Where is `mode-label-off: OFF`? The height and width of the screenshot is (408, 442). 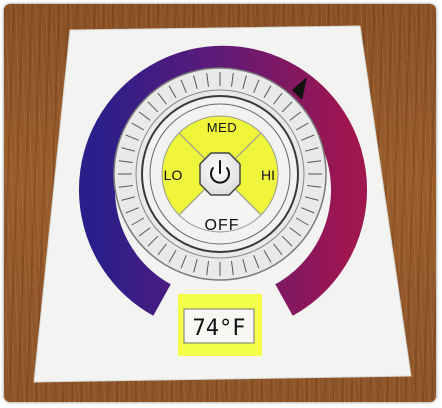 mode-label-off: OFF is located at coordinates (222, 225).